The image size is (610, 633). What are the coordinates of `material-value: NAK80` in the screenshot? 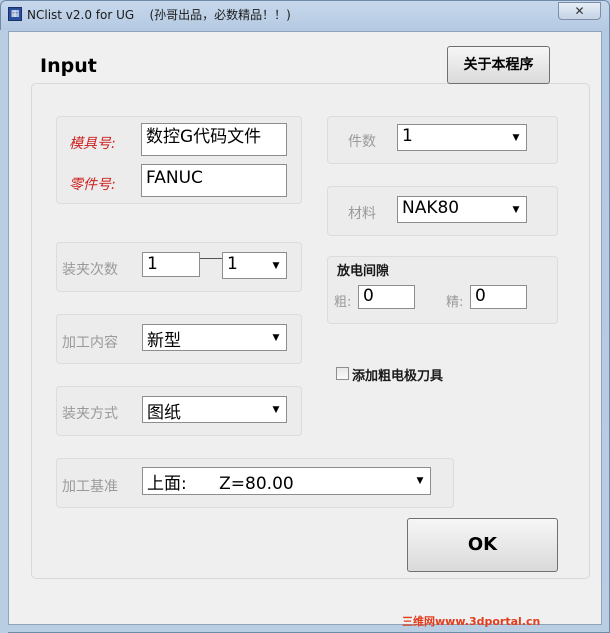 It's located at (431, 208).